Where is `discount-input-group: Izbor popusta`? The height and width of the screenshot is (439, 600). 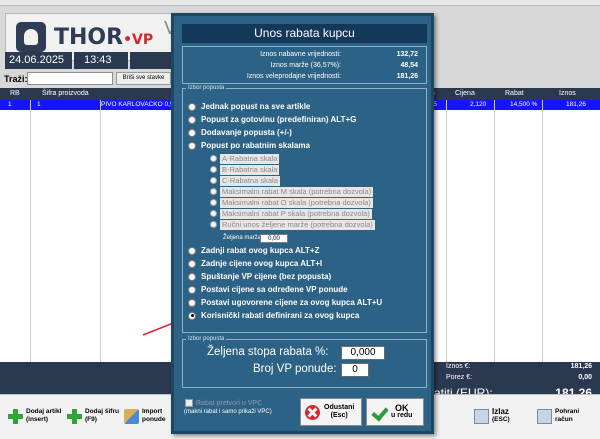 discount-input-group: Izbor popusta is located at coordinates (304, 362).